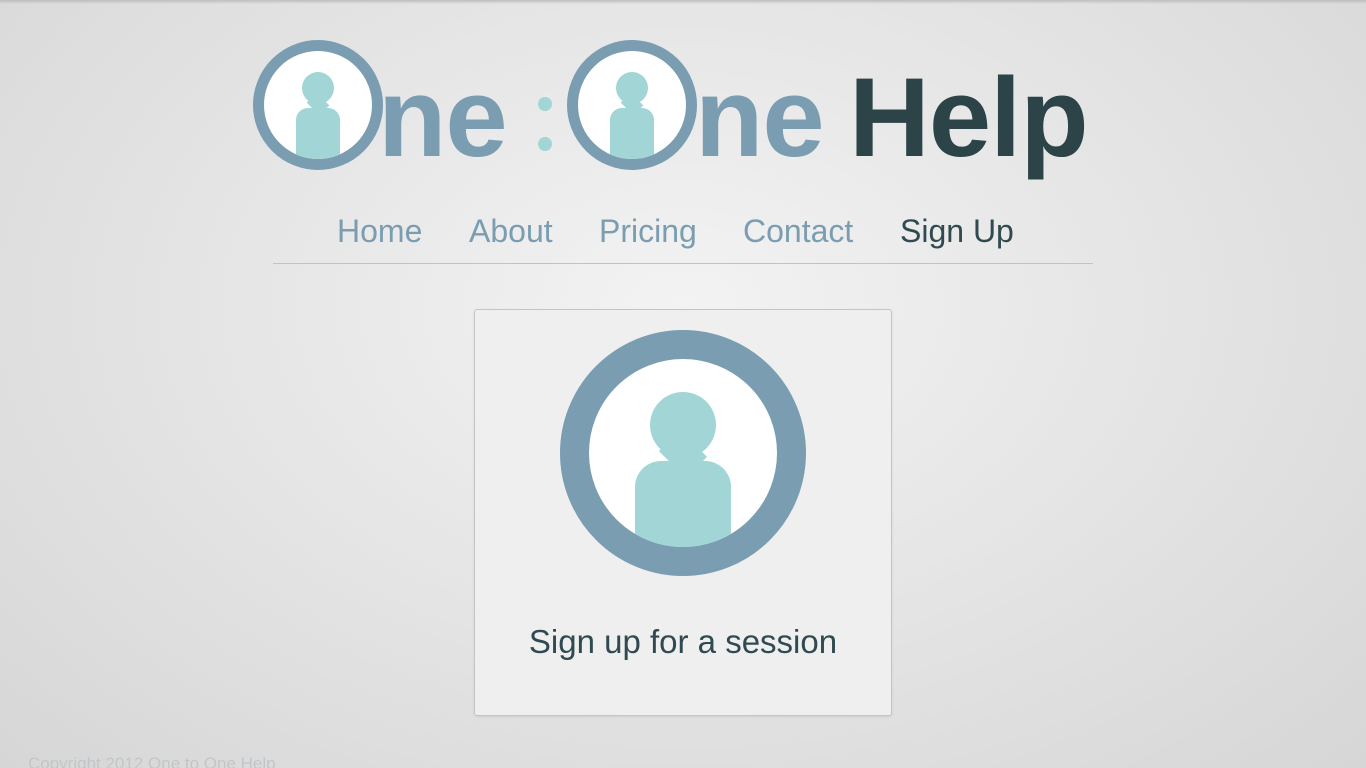 This screenshot has width=1366, height=768. Describe the element at coordinates (683, 2) in the screenshot. I see `top-shadow` at that location.